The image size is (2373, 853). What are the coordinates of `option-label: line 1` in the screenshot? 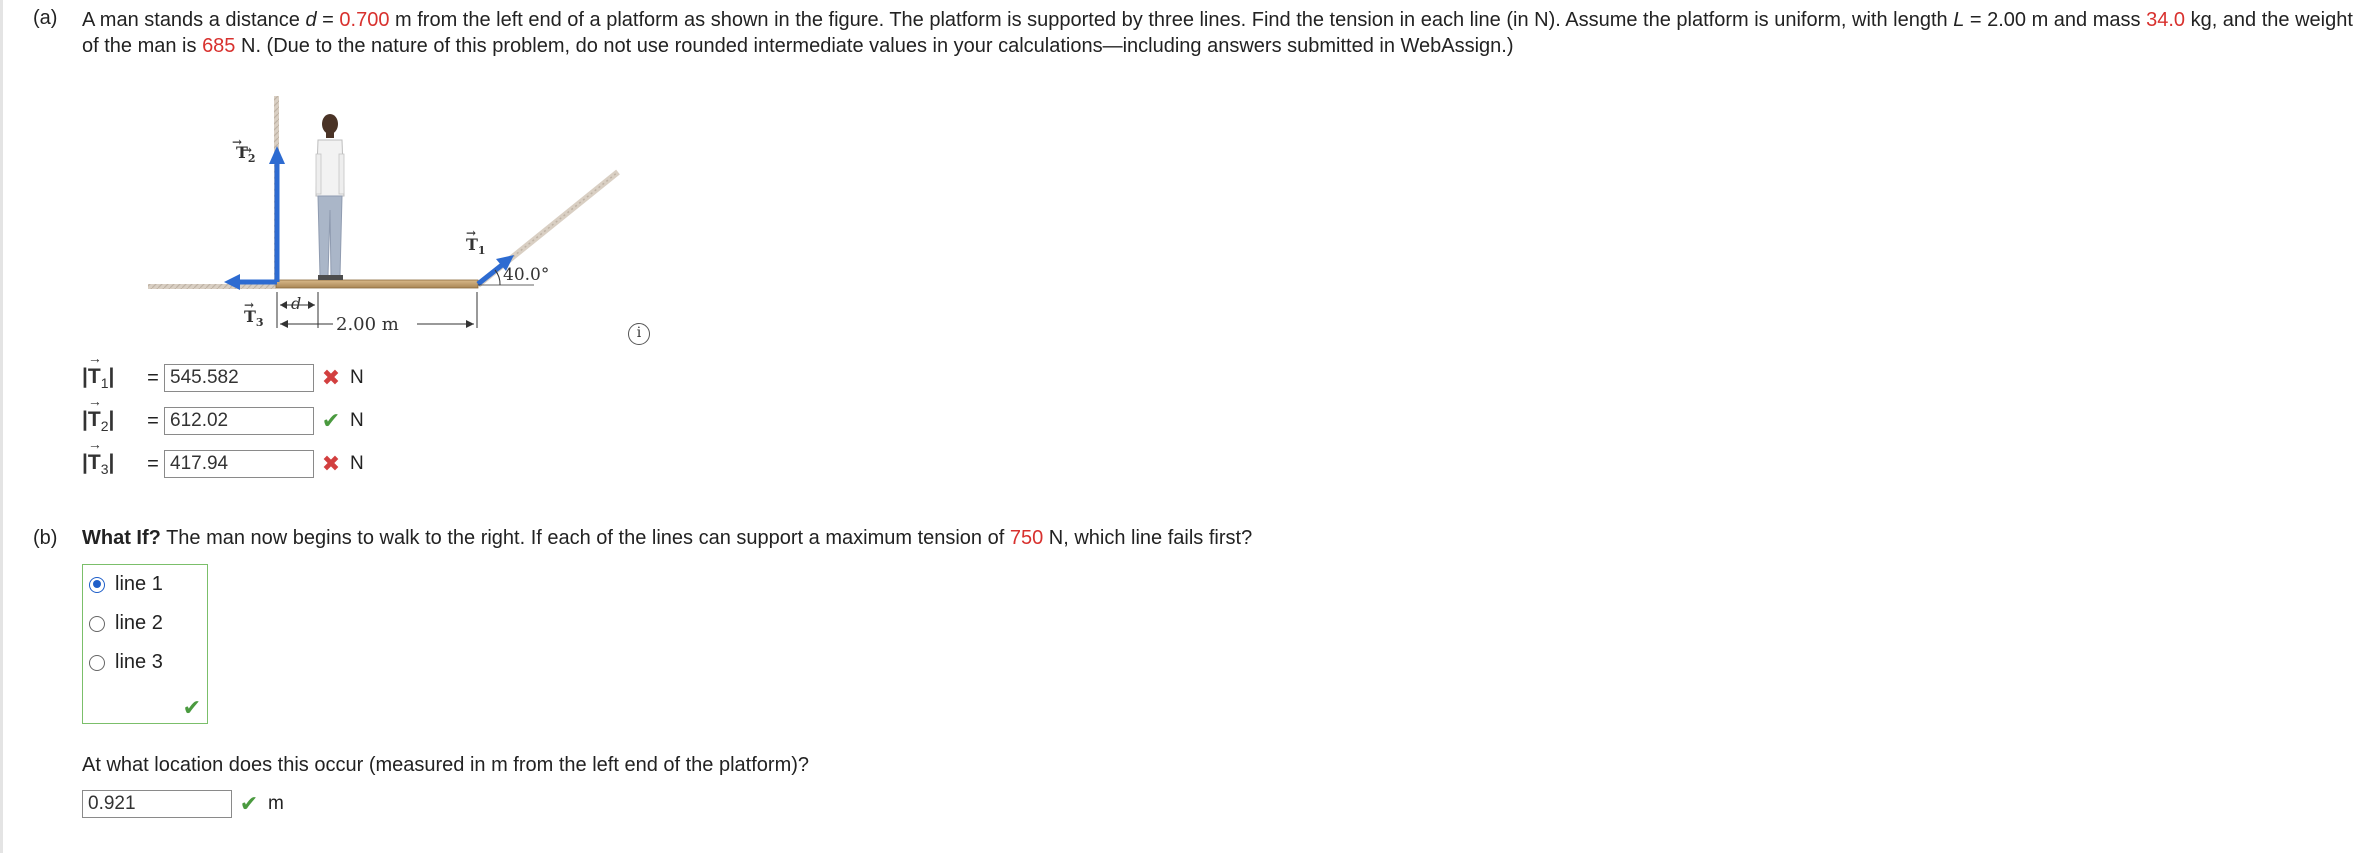 It's located at (139, 584).